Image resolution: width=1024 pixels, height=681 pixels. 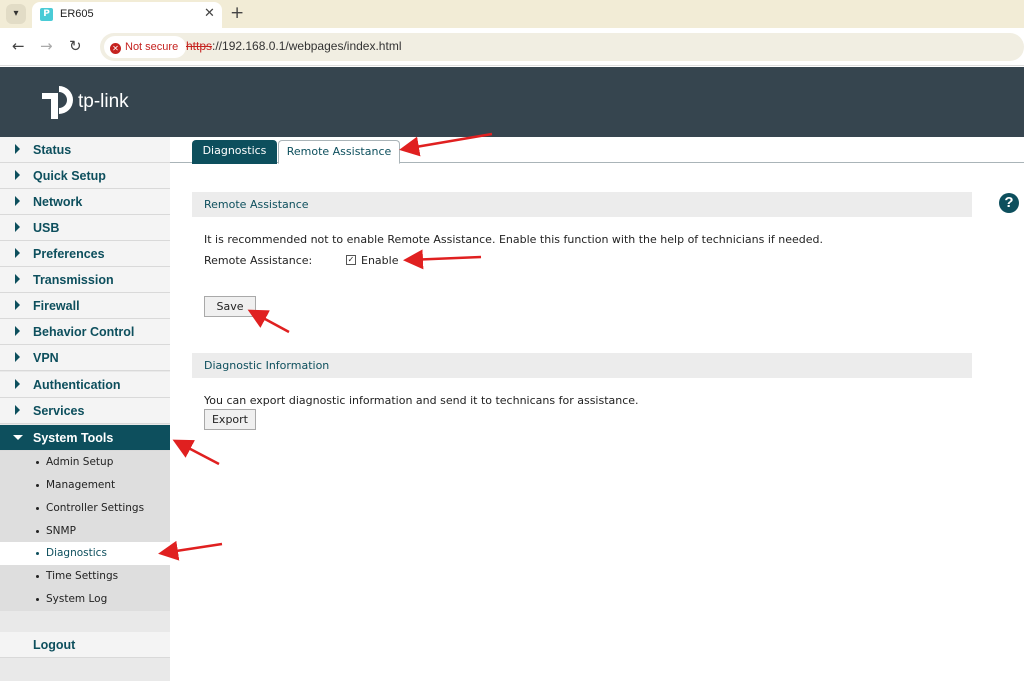 I want to click on sidebar-item-behavior-control: Behavior Control, so click(x=85, y=332).